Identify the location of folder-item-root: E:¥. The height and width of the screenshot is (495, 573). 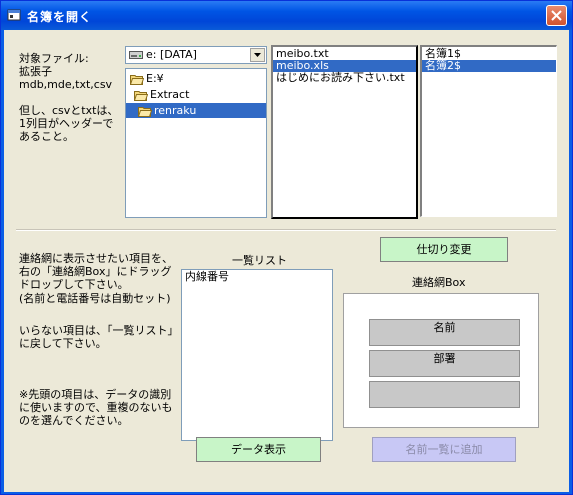
(196, 79).